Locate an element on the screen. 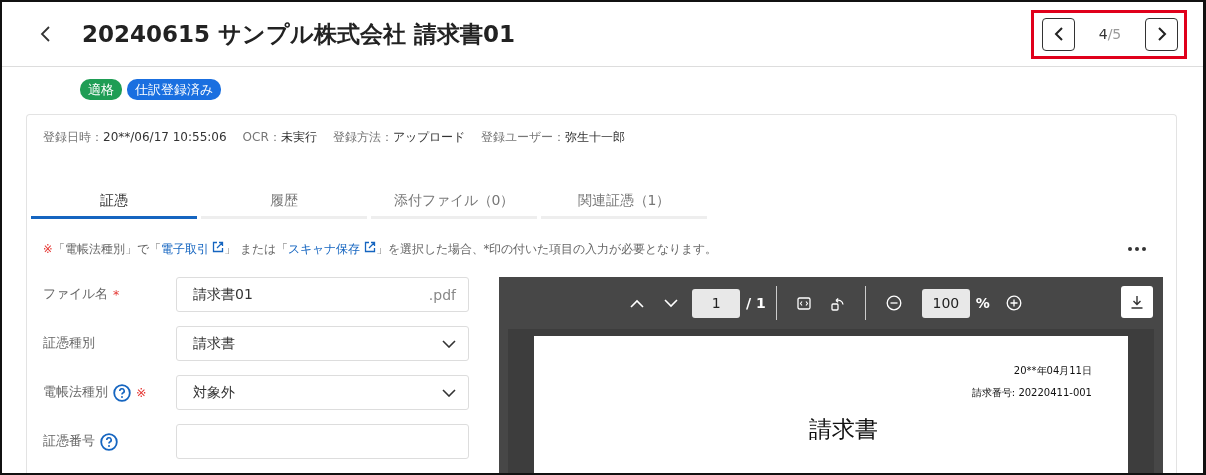  notice-link: スキャナ保存 is located at coordinates (331, 249).